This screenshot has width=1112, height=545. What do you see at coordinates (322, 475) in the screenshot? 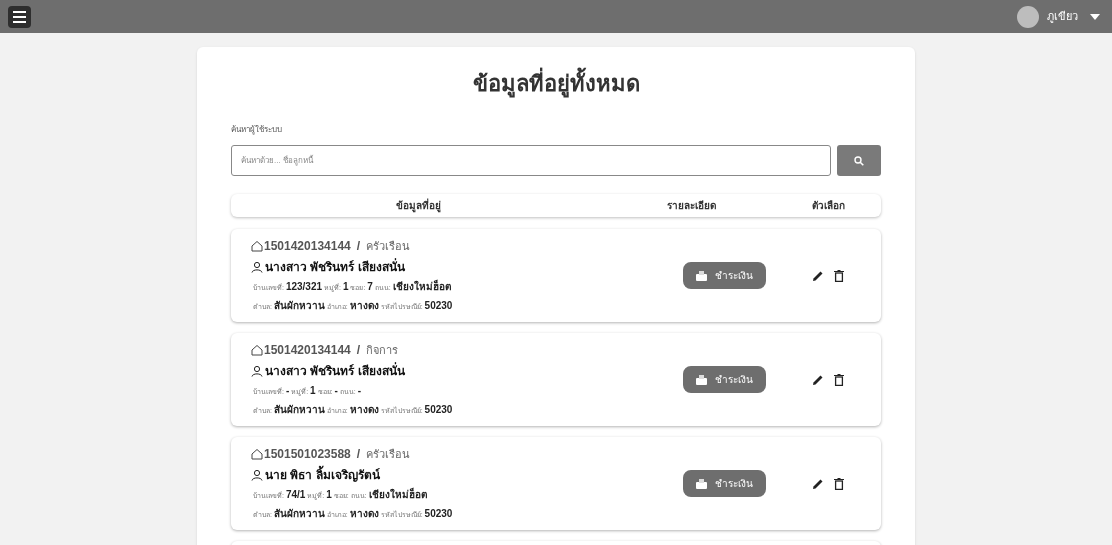
I see `owner-name: นาย พิธา ลิ้มเจริญรัตน์` at bounding box center [322, 475].